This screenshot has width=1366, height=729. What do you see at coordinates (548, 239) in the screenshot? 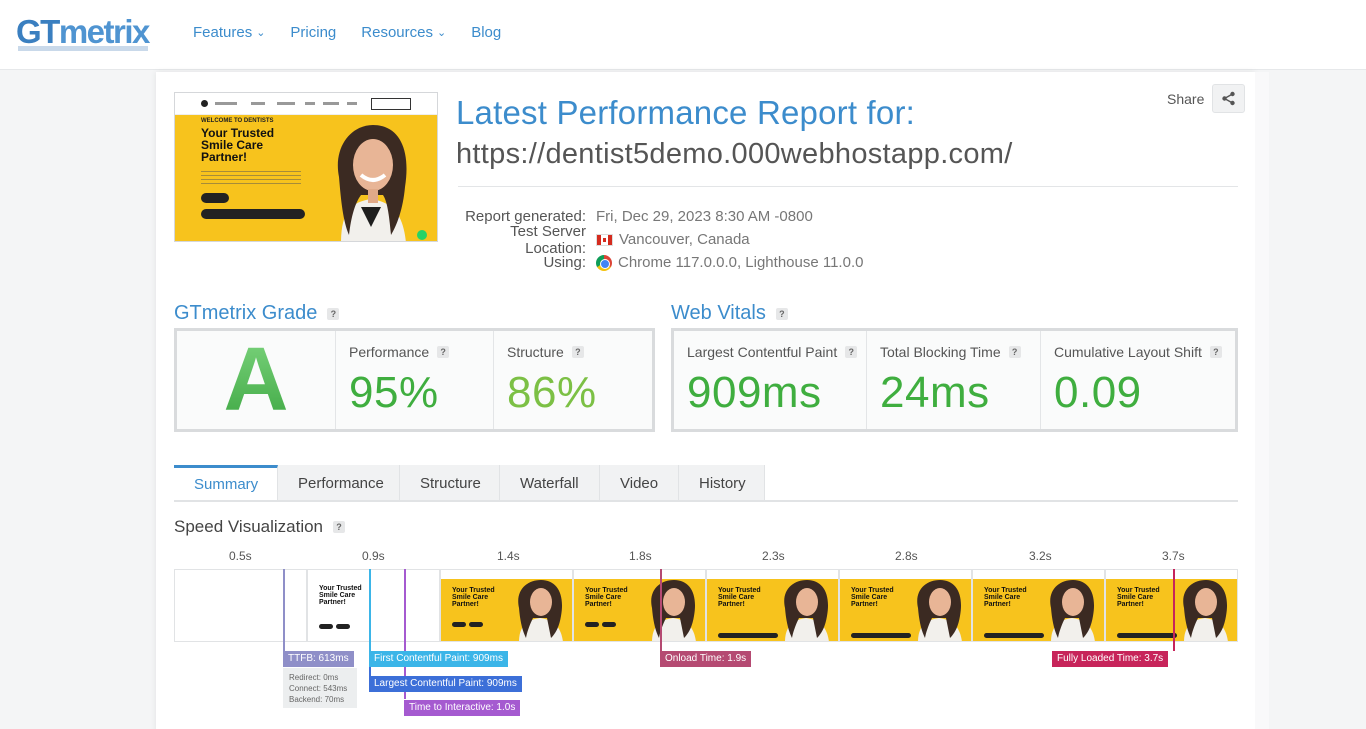
I see `meta-key: Test Server Location:` at bounding box center [548, 239].